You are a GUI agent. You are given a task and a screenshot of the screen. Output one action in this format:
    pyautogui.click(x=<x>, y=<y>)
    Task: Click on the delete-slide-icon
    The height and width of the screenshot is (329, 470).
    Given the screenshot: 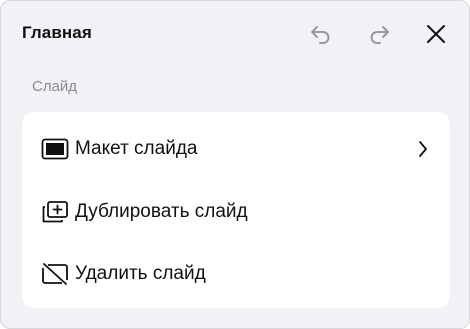 What is the action you would take?
    pyautogui.click(x=55, y=274)
    